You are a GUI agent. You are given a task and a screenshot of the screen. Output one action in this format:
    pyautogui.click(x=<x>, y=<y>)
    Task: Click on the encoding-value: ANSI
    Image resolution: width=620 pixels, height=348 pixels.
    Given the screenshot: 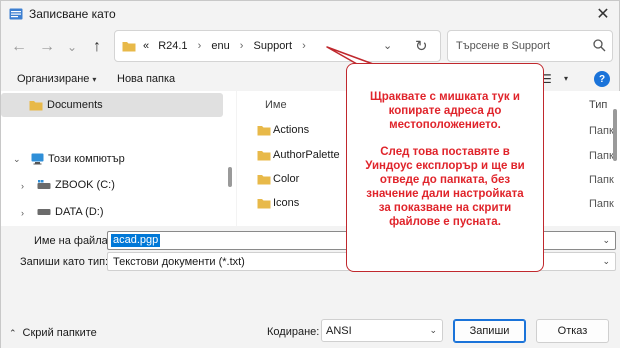 What is the action you would take?
    pyautogui.click(x=339, y=331)
    